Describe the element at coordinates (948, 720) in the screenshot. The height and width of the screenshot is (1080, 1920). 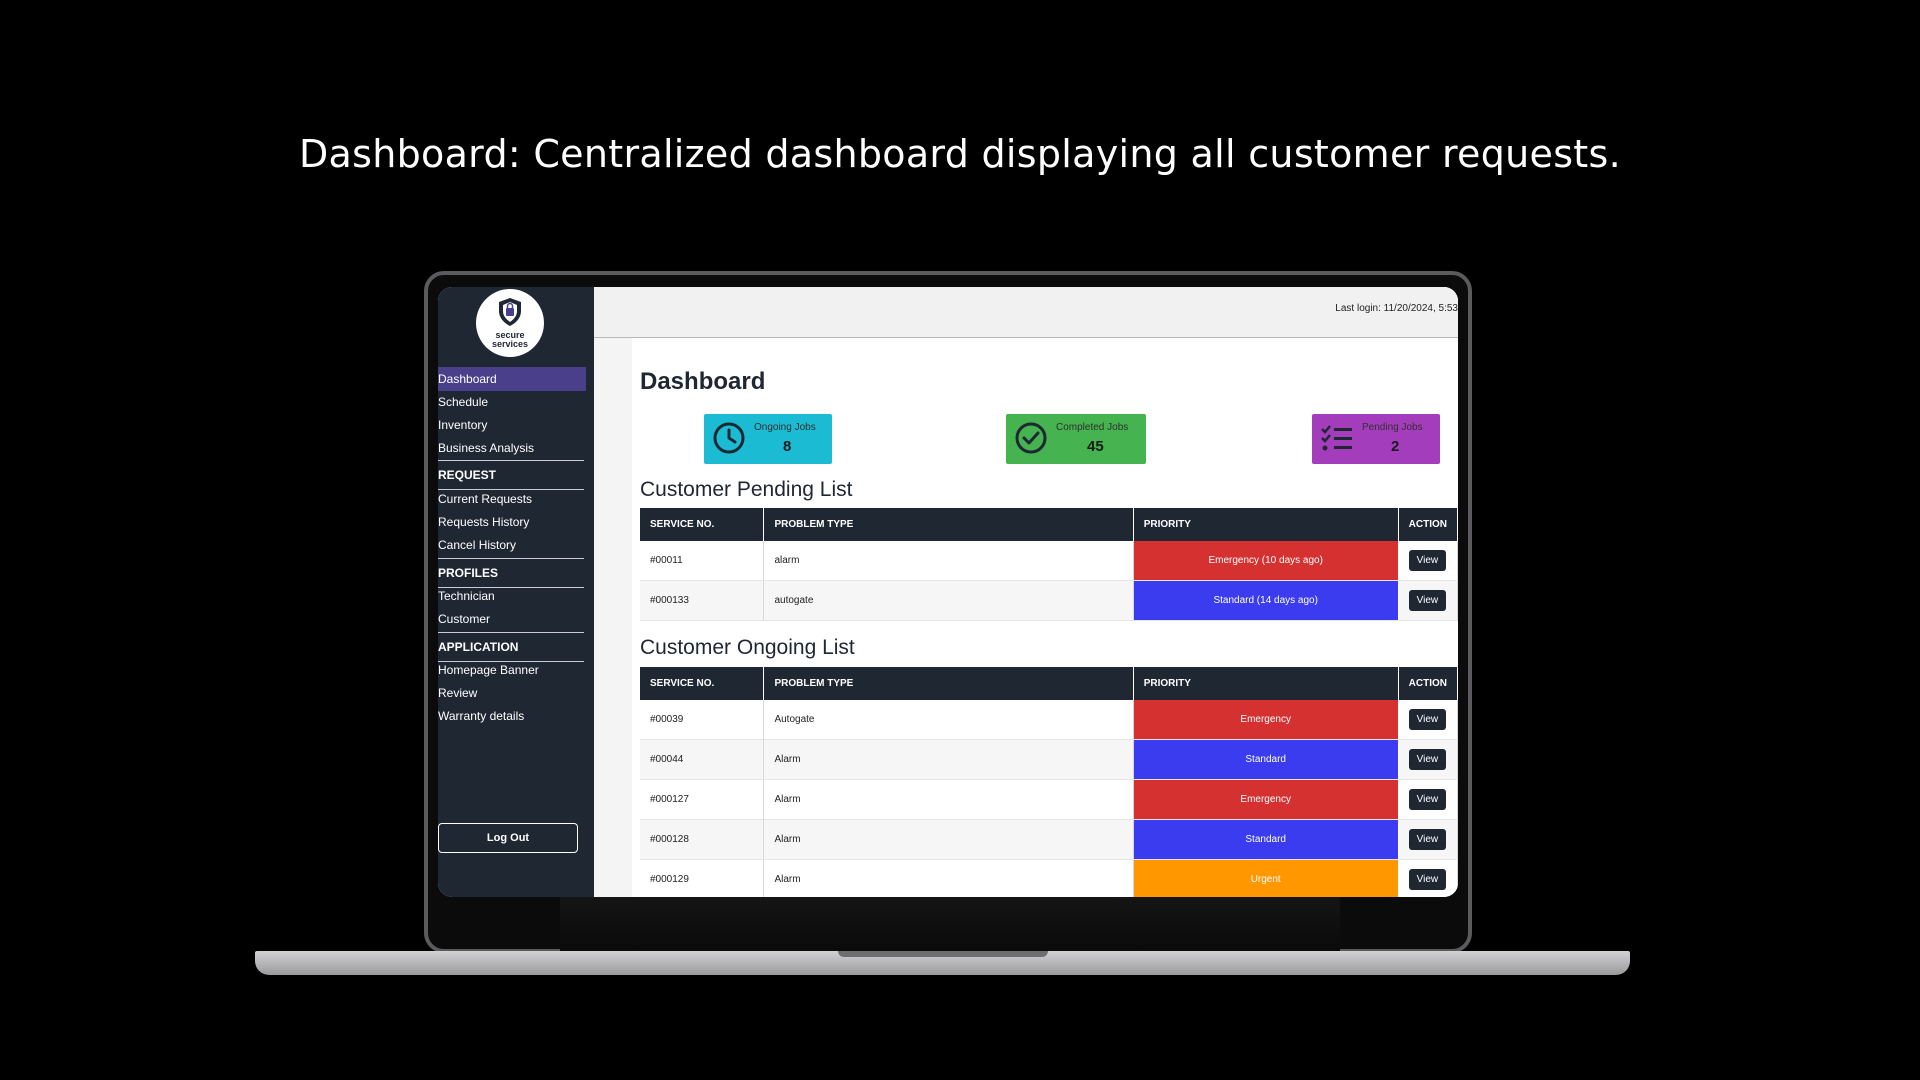
I see `problem-type-cell: Autogate` at that location.